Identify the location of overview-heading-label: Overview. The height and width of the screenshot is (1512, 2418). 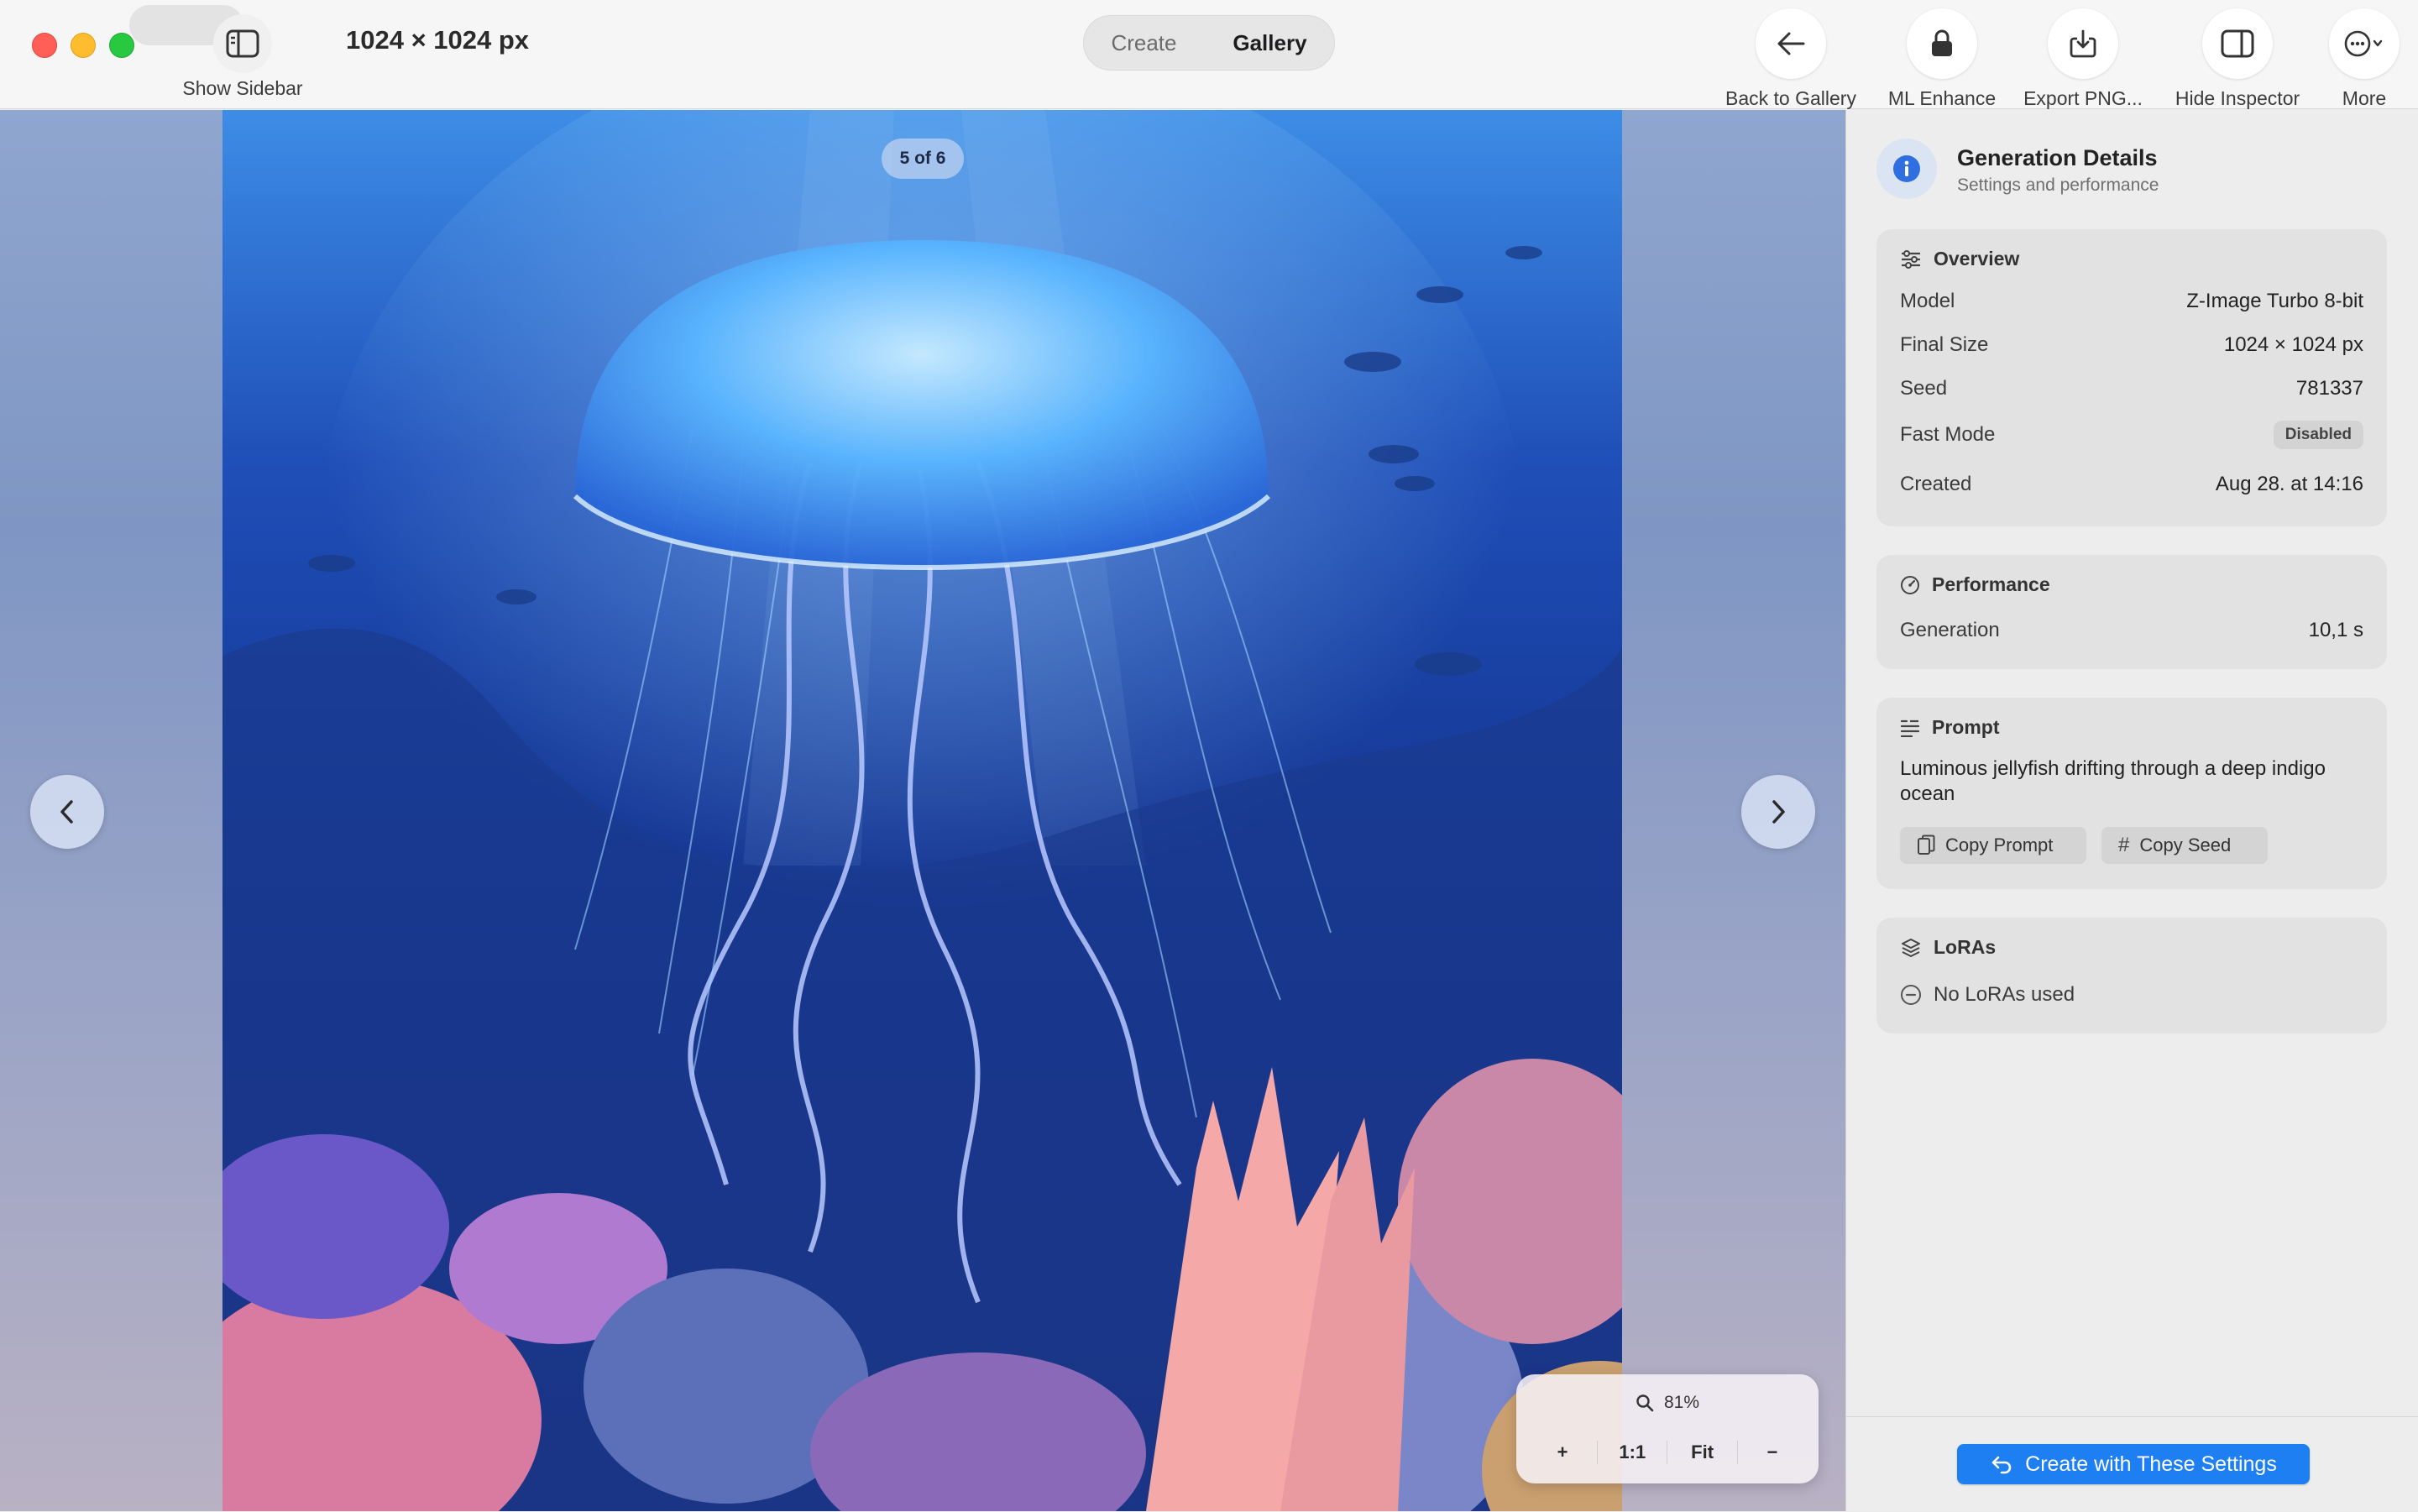
(1977, 258).